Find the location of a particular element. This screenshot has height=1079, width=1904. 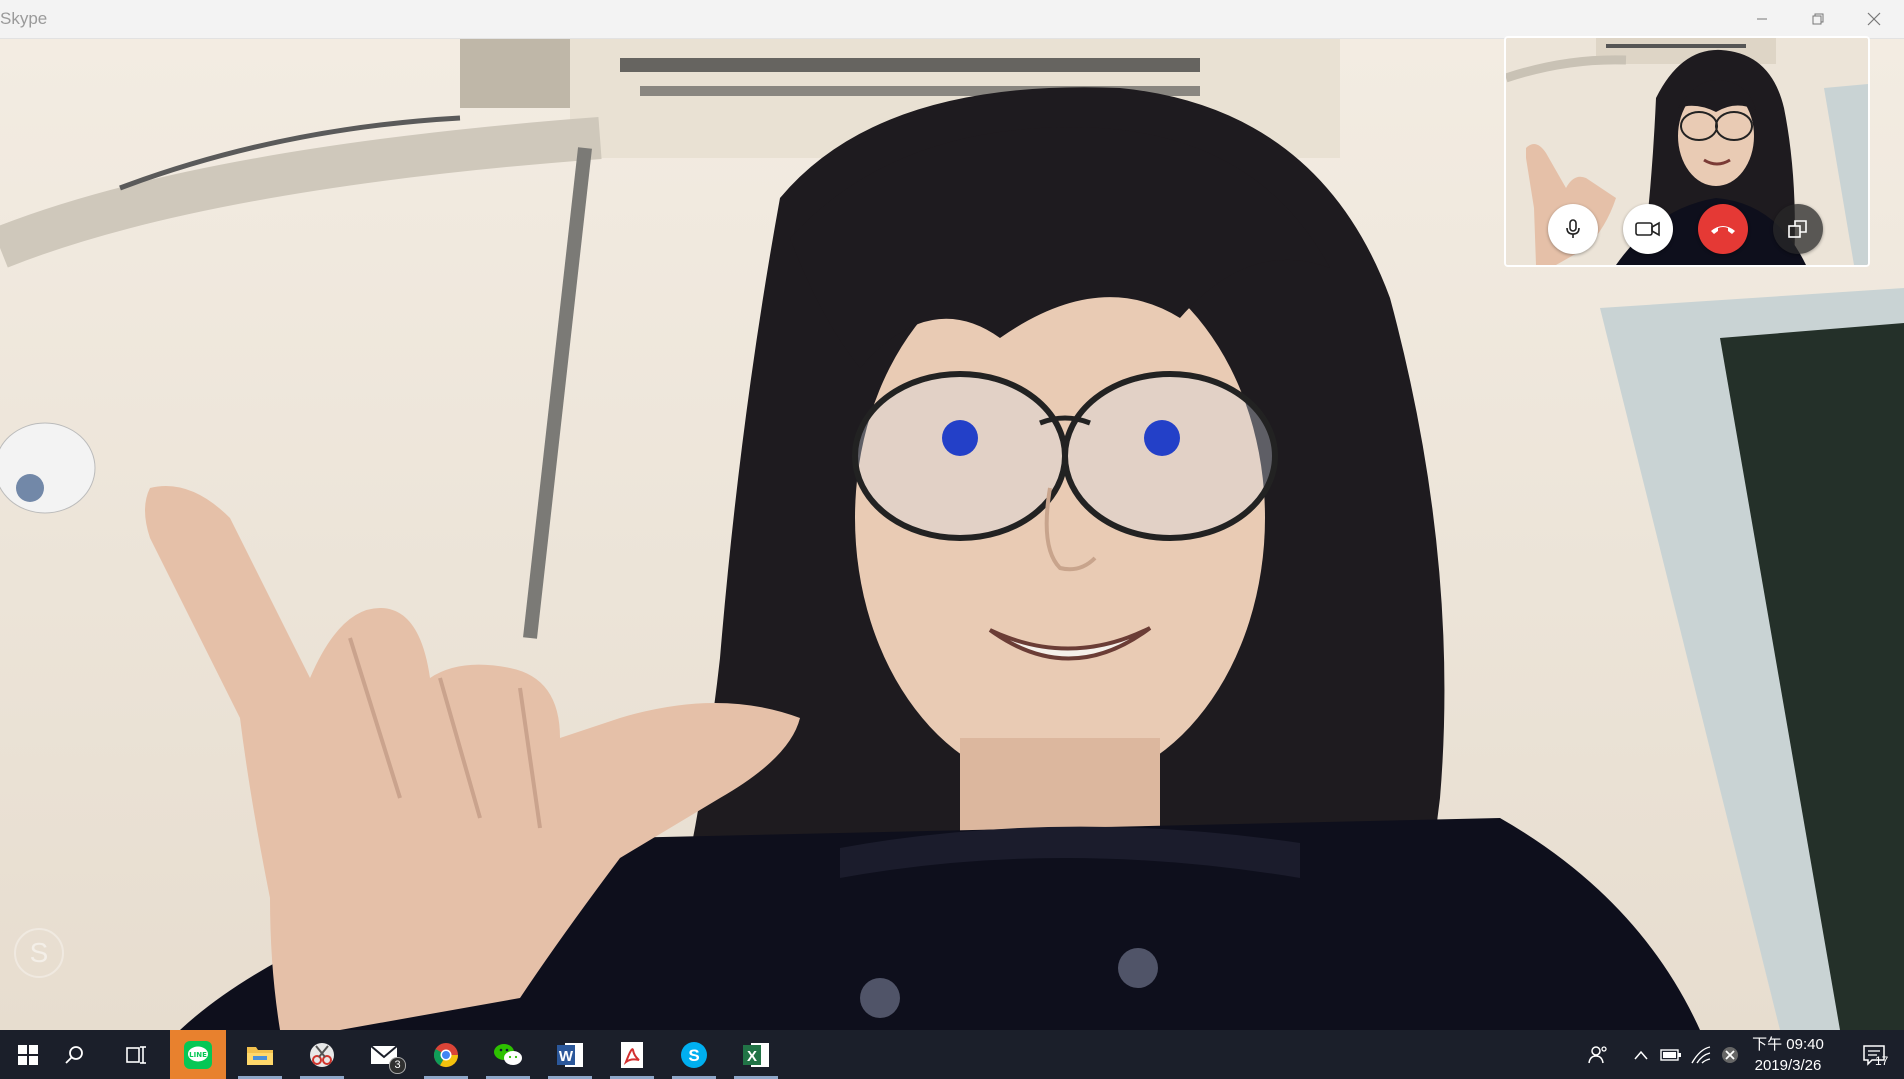

task-view-icon is located at coordinates (136, 1054).